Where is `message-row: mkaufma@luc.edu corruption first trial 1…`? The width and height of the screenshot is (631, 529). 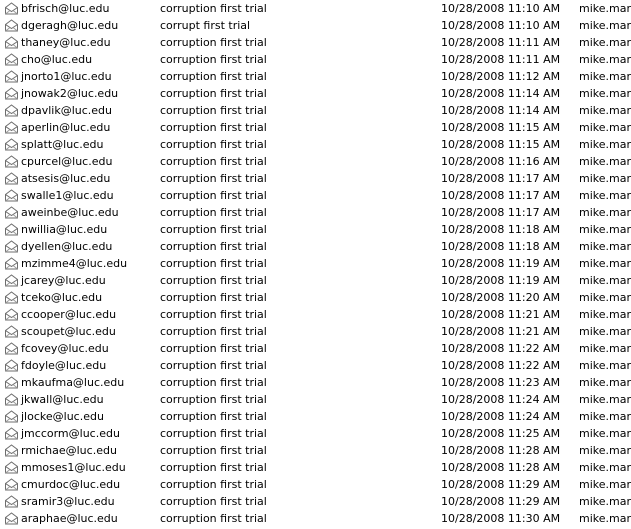
message-row: mkaufma@luc.edu corruption first trial 1… is located at coordinates (315, 382).